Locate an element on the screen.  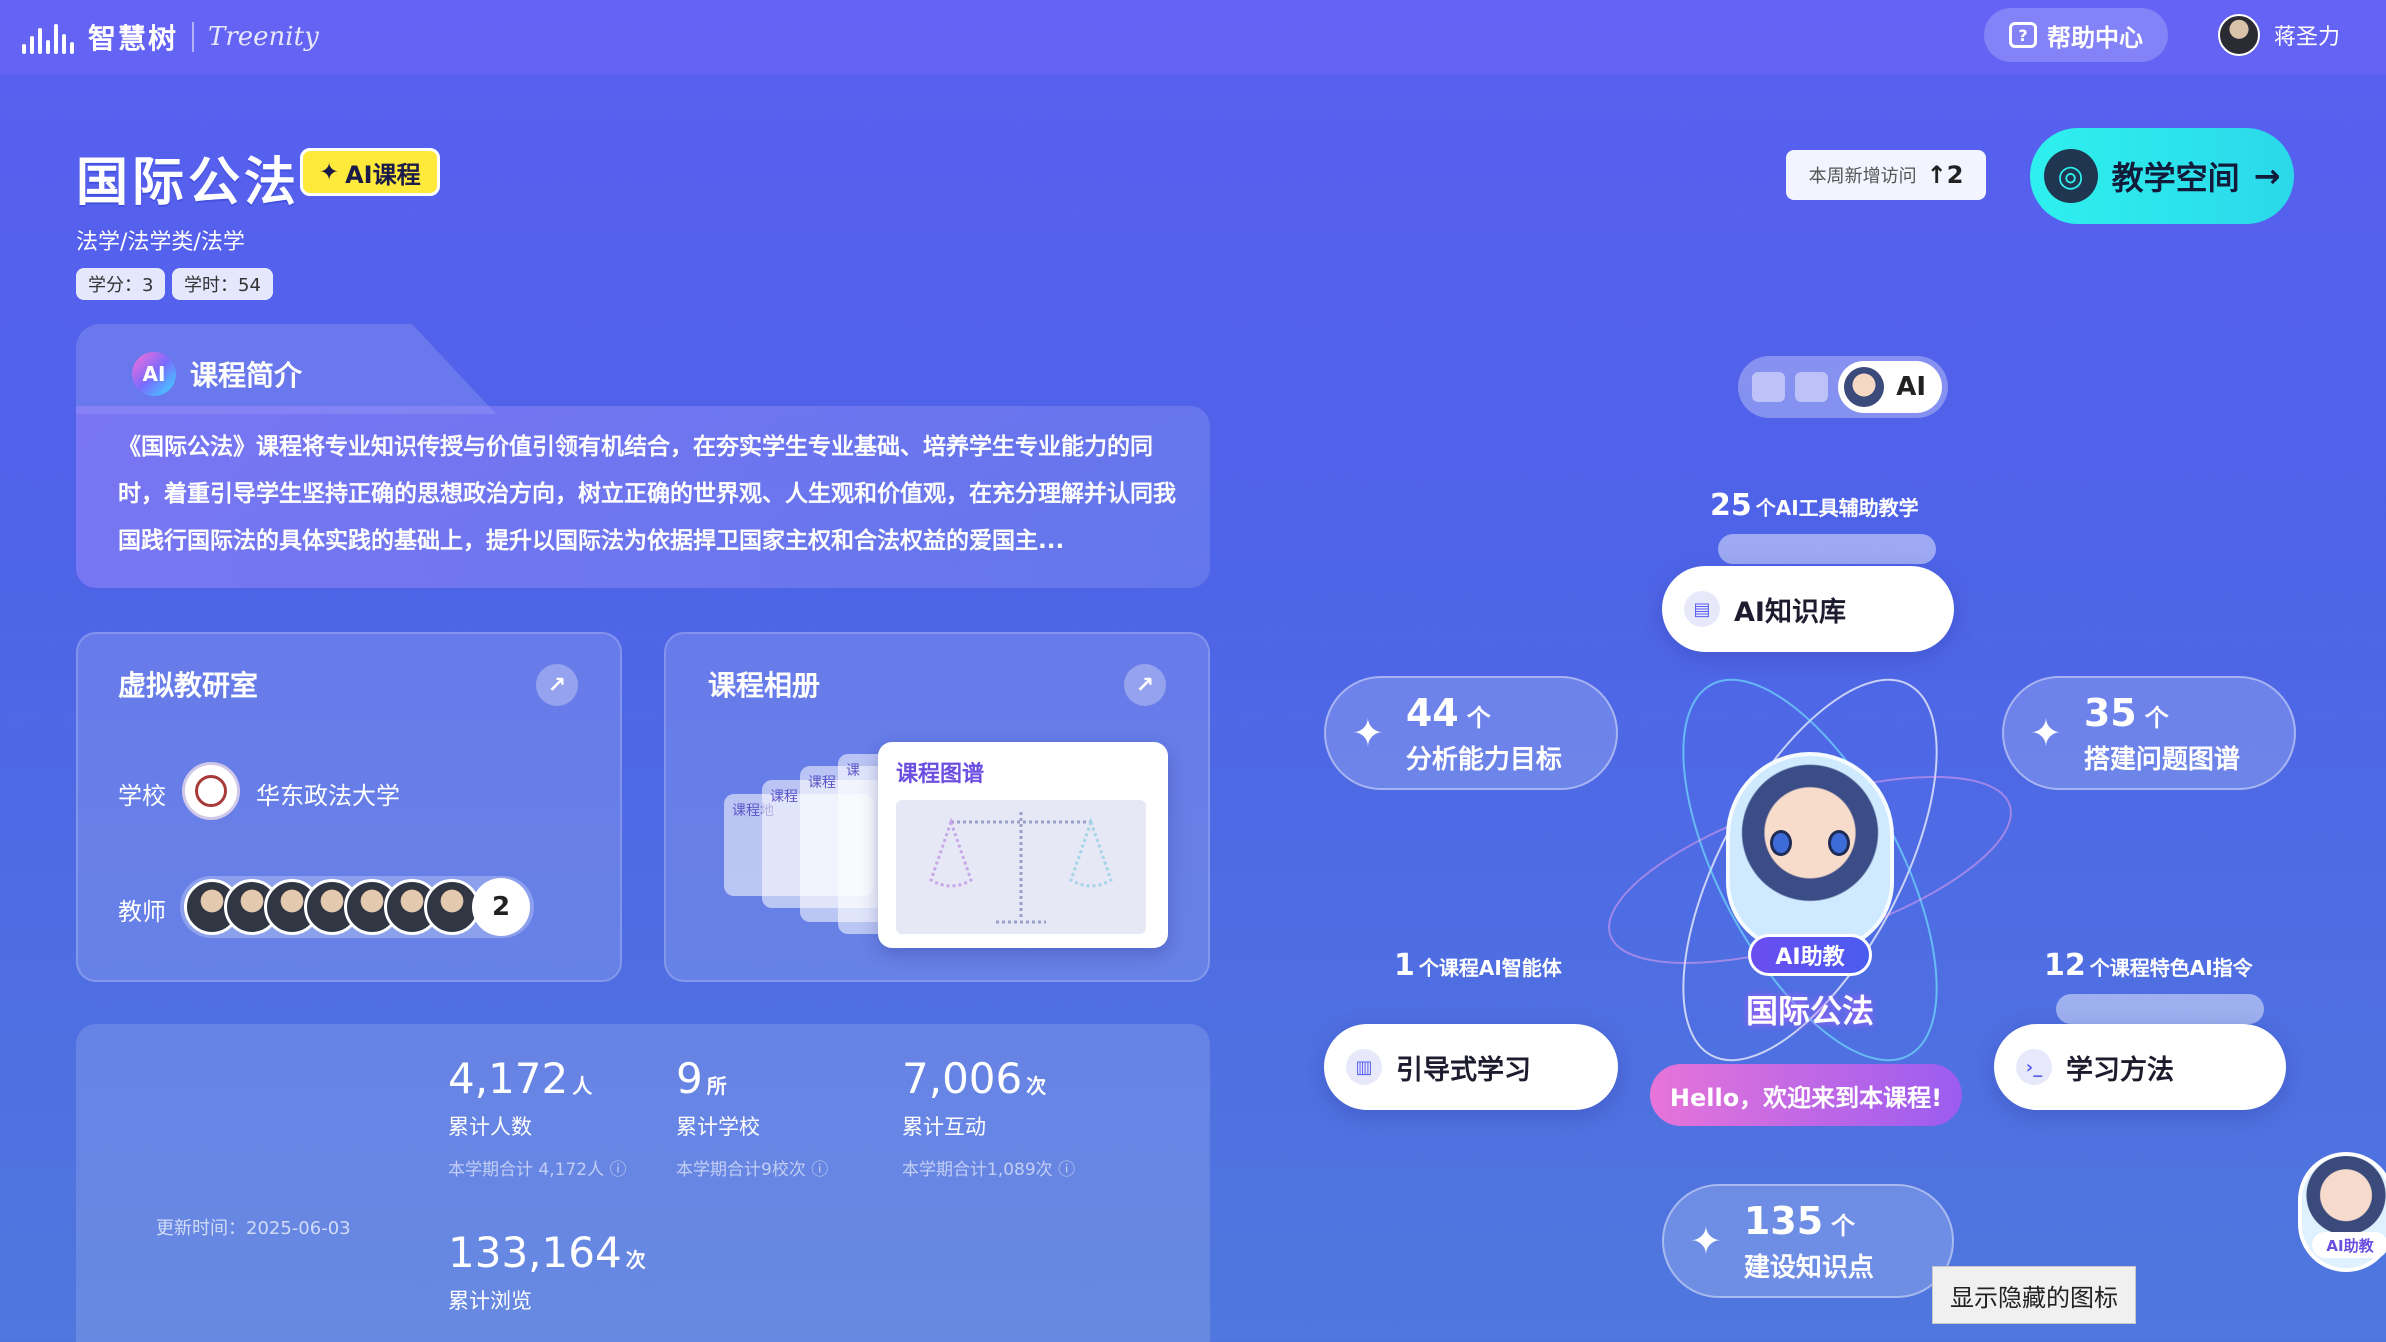
study-method-label: 学习方法 is located at coordinates (2120, 1070).